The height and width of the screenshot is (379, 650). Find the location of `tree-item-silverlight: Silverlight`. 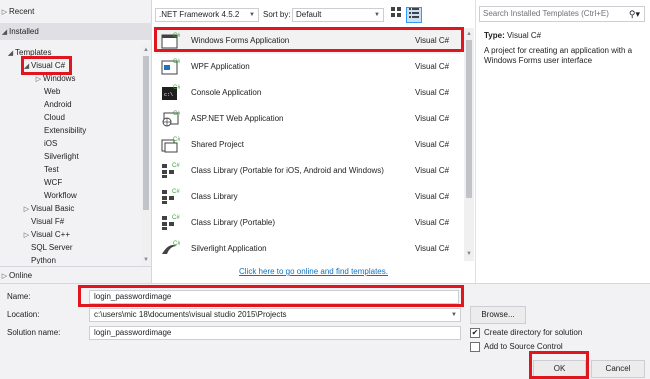

tree-item-silverlight: Silverlight is located at coordinates (61, 156).